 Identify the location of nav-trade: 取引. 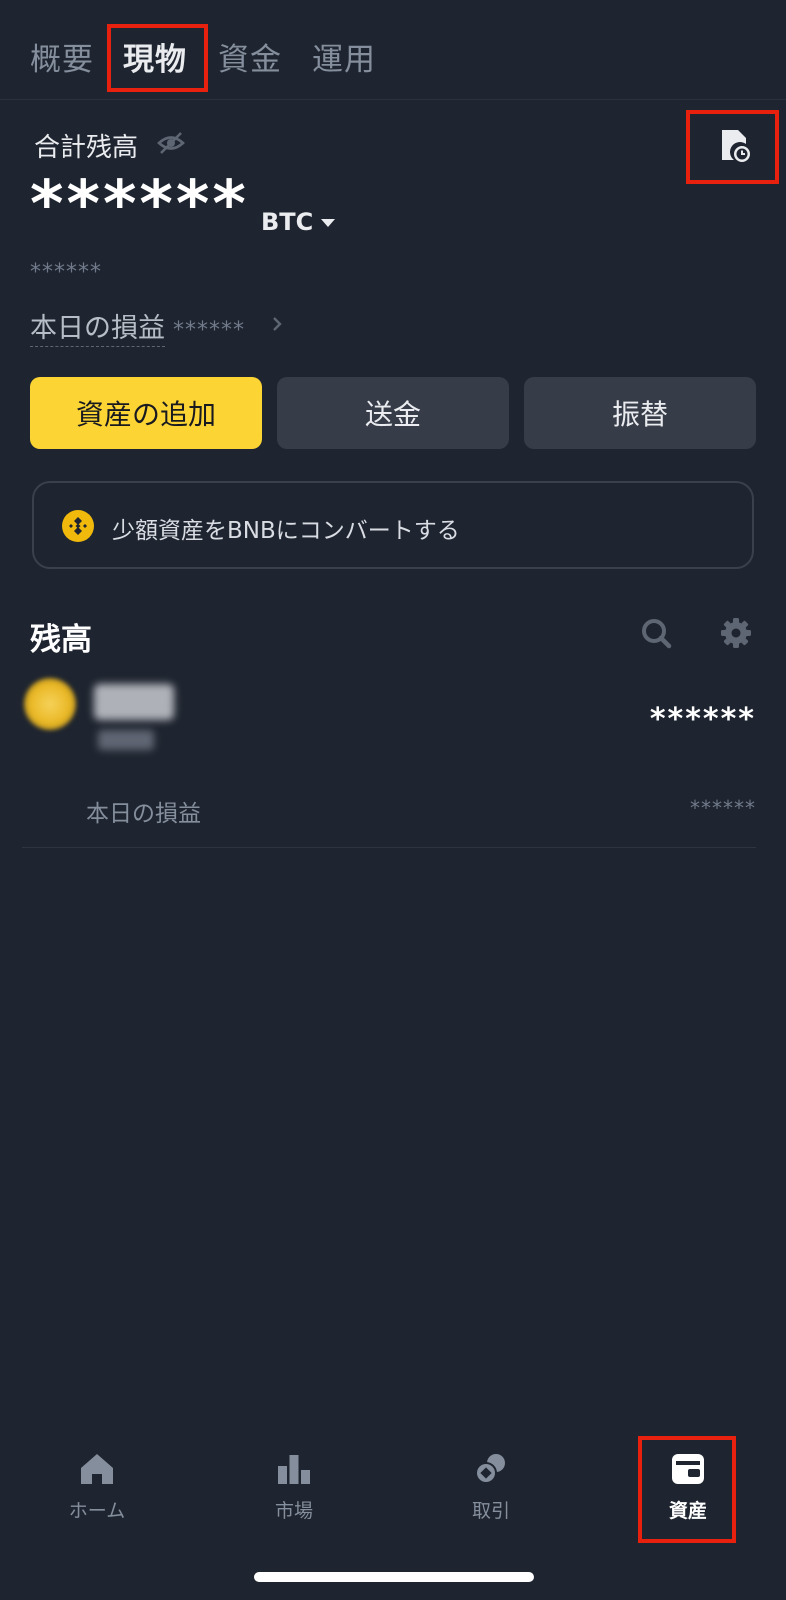
(491, 1487).